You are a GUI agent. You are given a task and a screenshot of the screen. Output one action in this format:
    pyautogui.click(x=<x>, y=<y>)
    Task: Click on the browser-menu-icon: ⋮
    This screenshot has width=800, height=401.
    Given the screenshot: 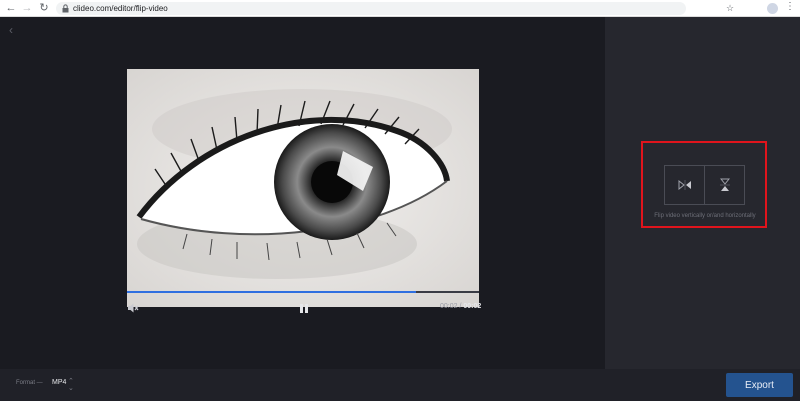 What is the action you would take?
    pyautogui.click(x=790, y=6)
    